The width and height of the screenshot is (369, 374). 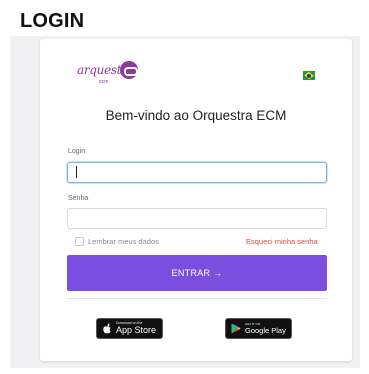 I want to click on apple-icon, so click(x=107, y=329).